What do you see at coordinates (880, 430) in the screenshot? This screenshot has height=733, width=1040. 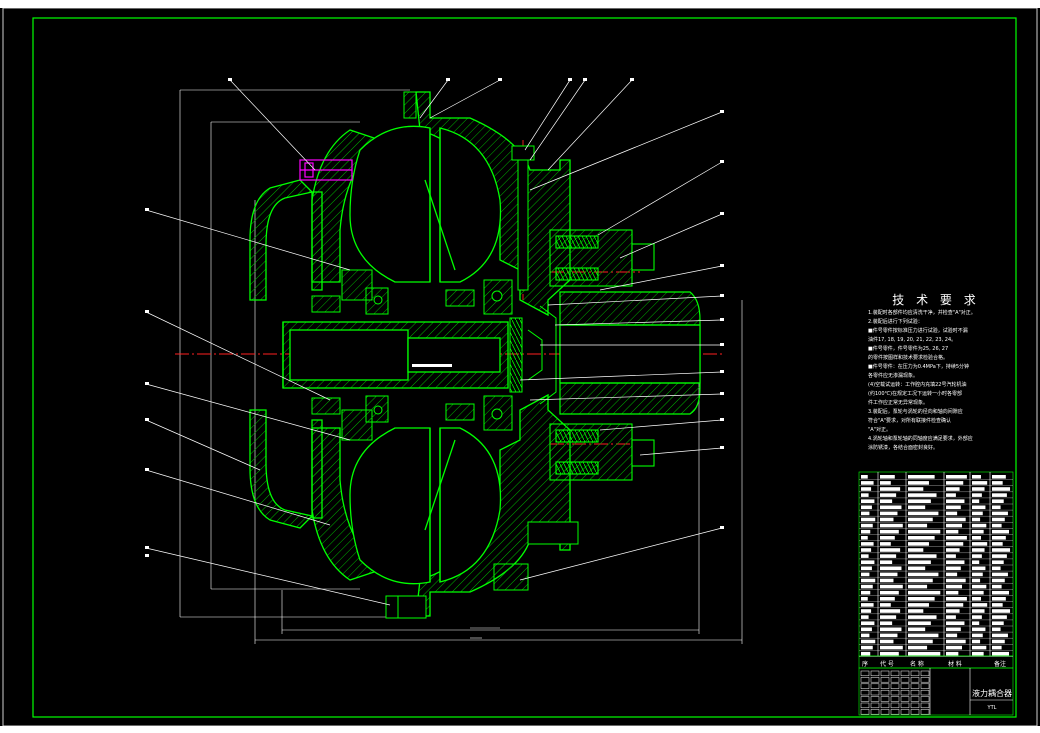 I see `tech-note: "A"对正。` at bounding box center [880, 430].